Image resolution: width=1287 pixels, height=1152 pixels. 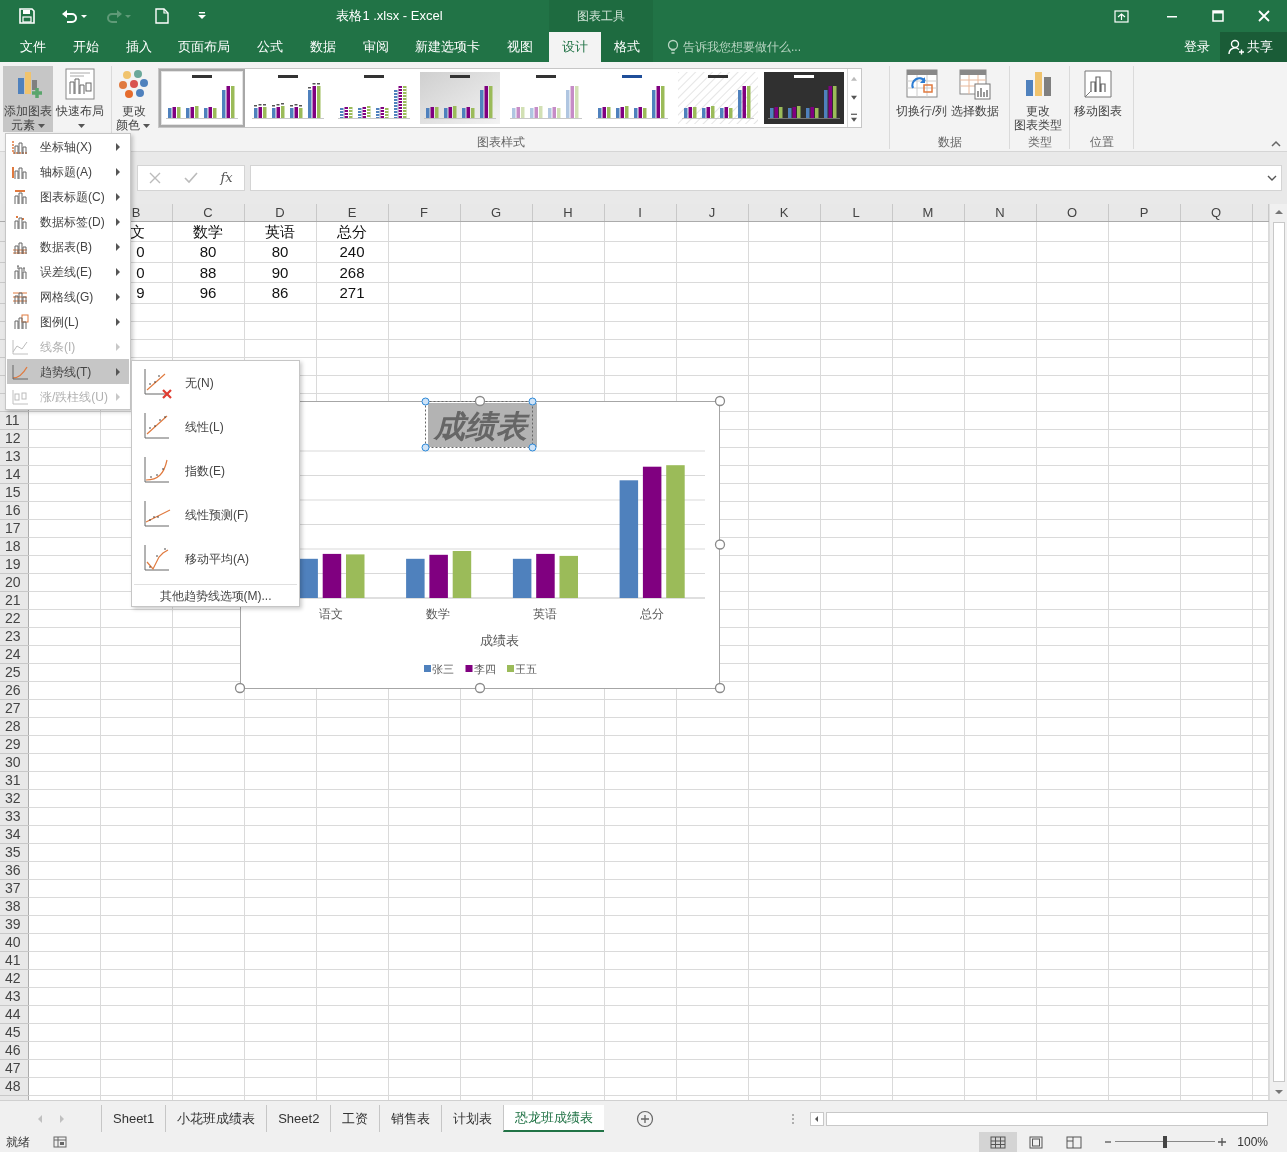 What do you see at coordinates (1039, 141) in the screenshot?
I see `group-label: 类型` at bounding box center [1039, 141].